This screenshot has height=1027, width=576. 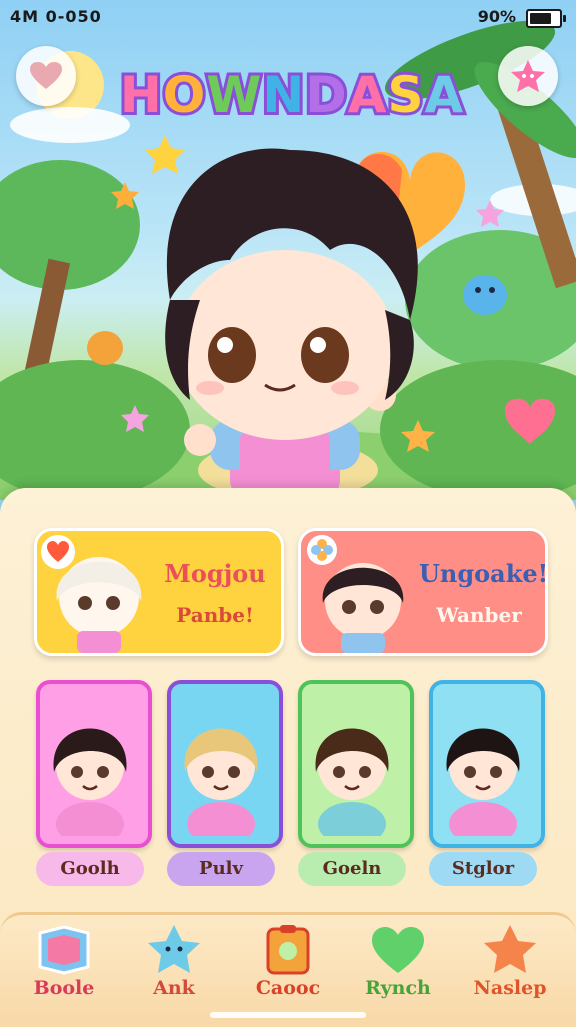 I want to click on favorites-button, so click(x=46, y=76).